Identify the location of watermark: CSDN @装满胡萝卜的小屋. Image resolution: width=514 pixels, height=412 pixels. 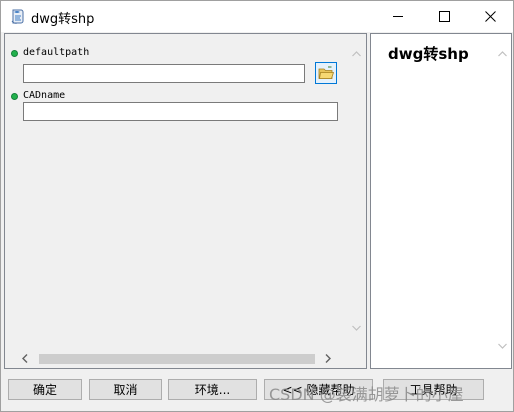
(366, 394).